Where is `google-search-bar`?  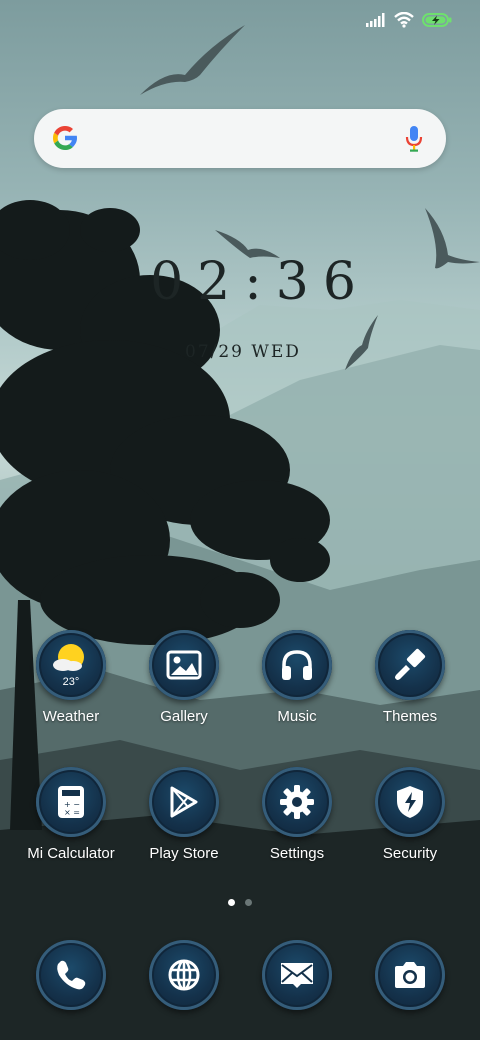
google-search-bar is located at coordinates (240, 138).